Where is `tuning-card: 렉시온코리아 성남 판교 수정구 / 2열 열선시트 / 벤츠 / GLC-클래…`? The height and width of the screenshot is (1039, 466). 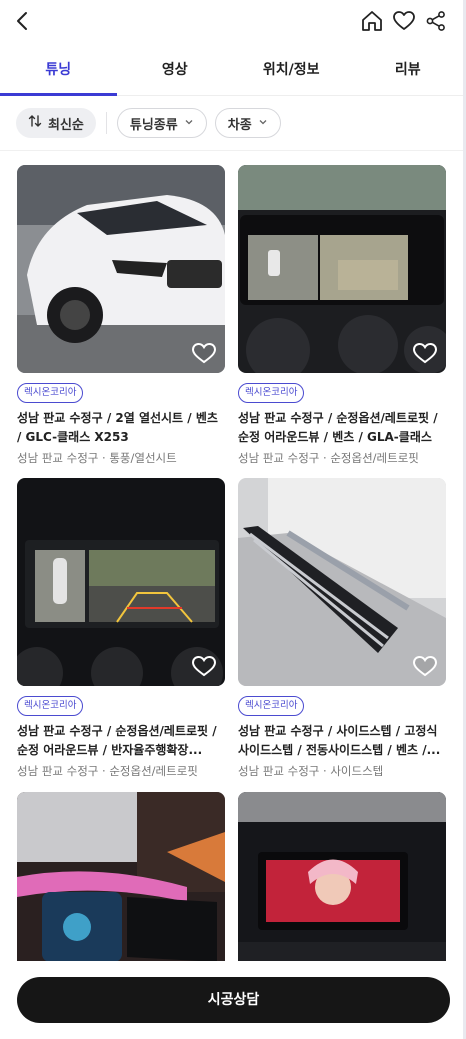 tuning-card: 렉시온코리아 성남 판교 수정구 / 2열 열선시트 / 벤츠 / GLC-클래… is located at coordinates (121, 315).